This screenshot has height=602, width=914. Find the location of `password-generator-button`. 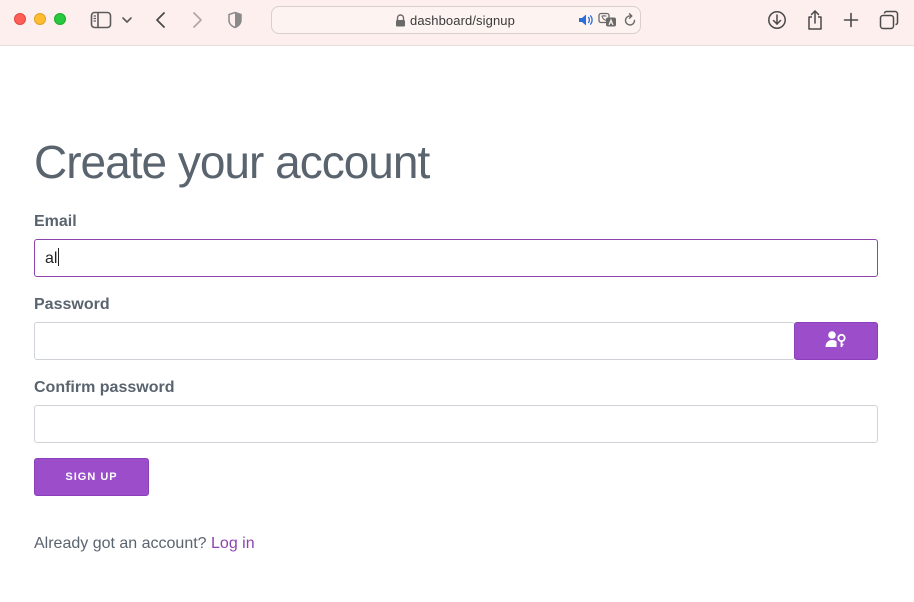

password-generator-button is located at coordinates (836, 341).